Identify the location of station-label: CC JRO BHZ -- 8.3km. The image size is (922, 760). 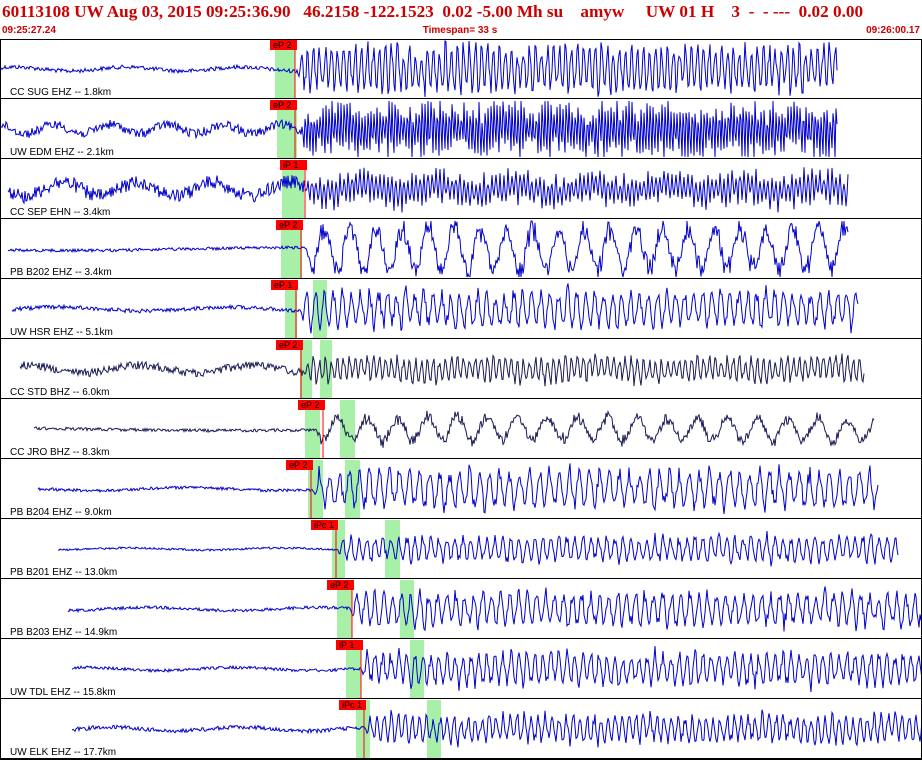
(59, 452).